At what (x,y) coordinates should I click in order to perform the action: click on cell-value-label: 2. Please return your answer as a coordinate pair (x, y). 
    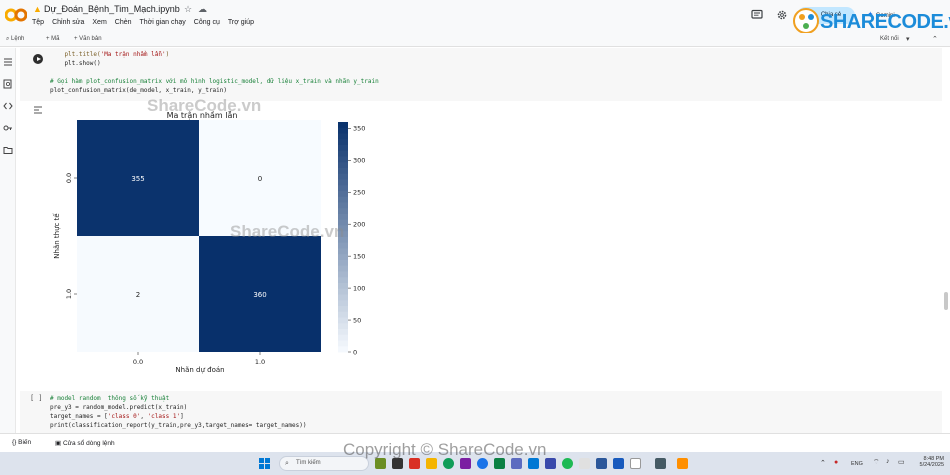
    Looking at the image, I should click on (138, 295).